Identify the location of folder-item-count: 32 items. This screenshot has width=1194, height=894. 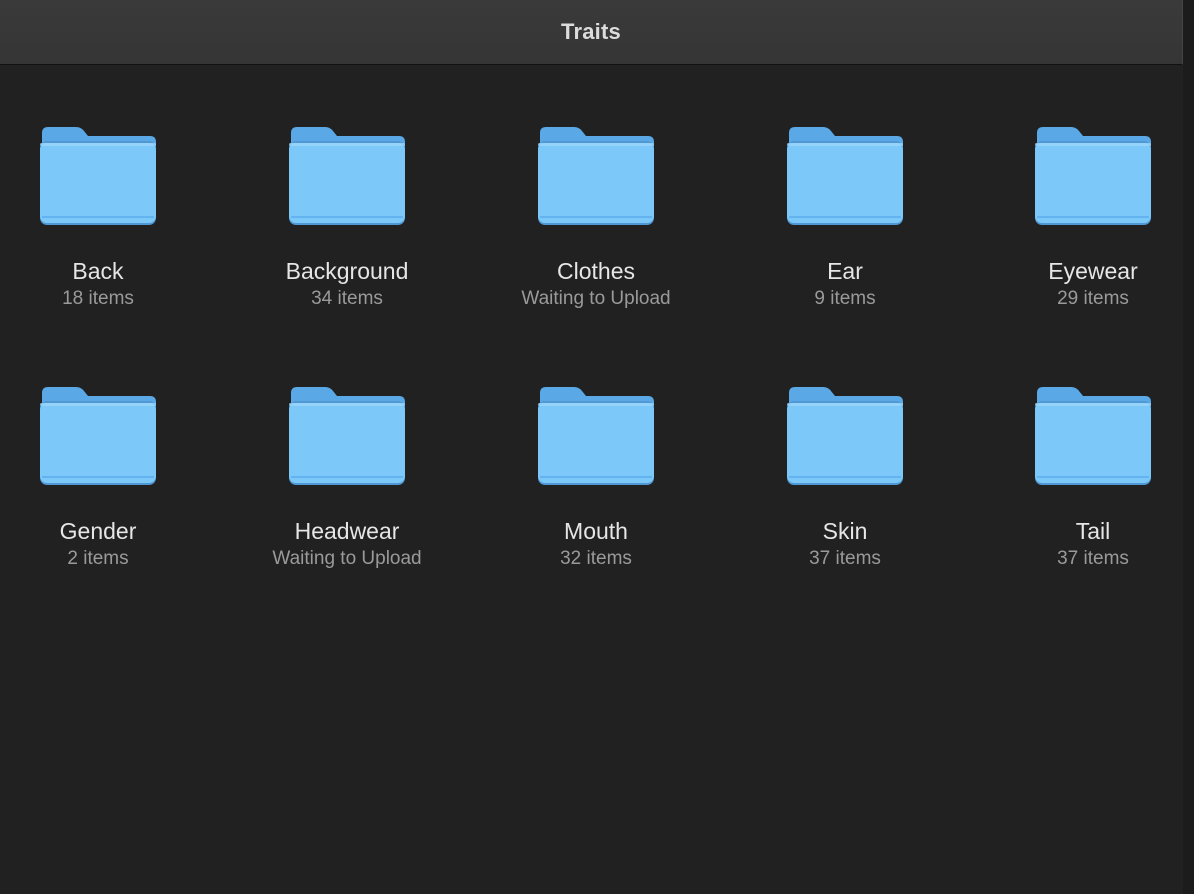
(596, 558).